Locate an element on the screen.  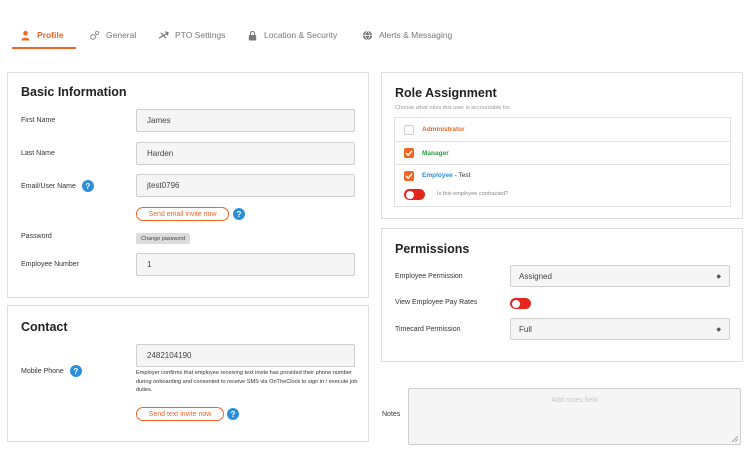
tab-pto-settings: PTO Settings is located at coordinates (191, 35).